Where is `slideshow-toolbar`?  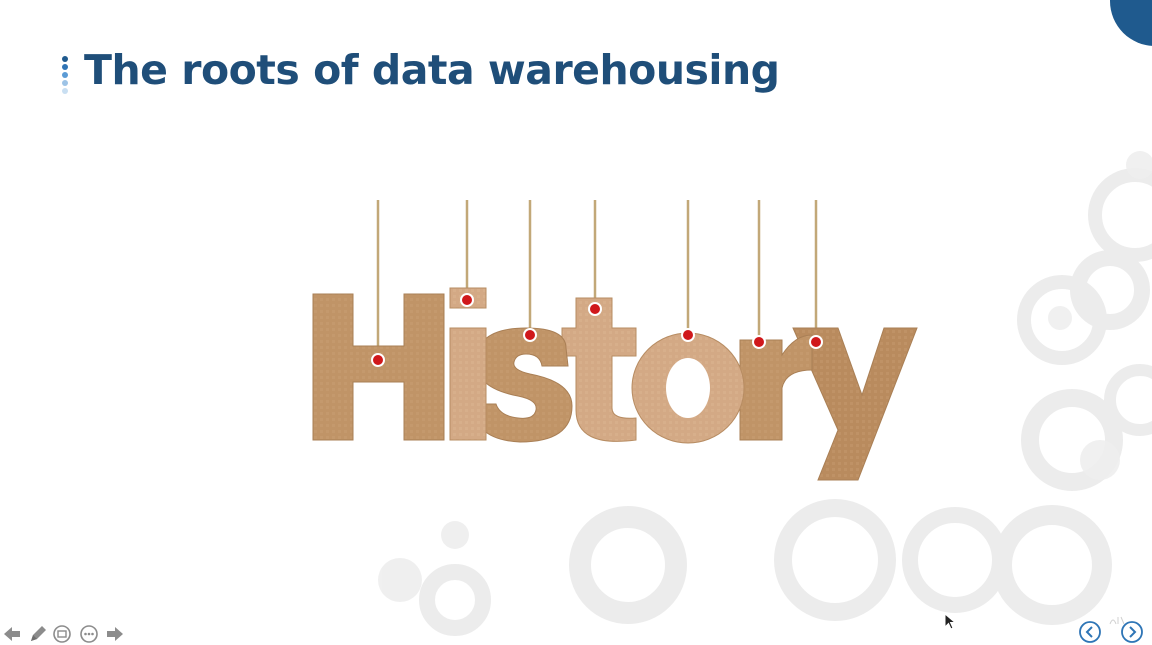 slideshow-toolbar is located at coordinates (70, 634).